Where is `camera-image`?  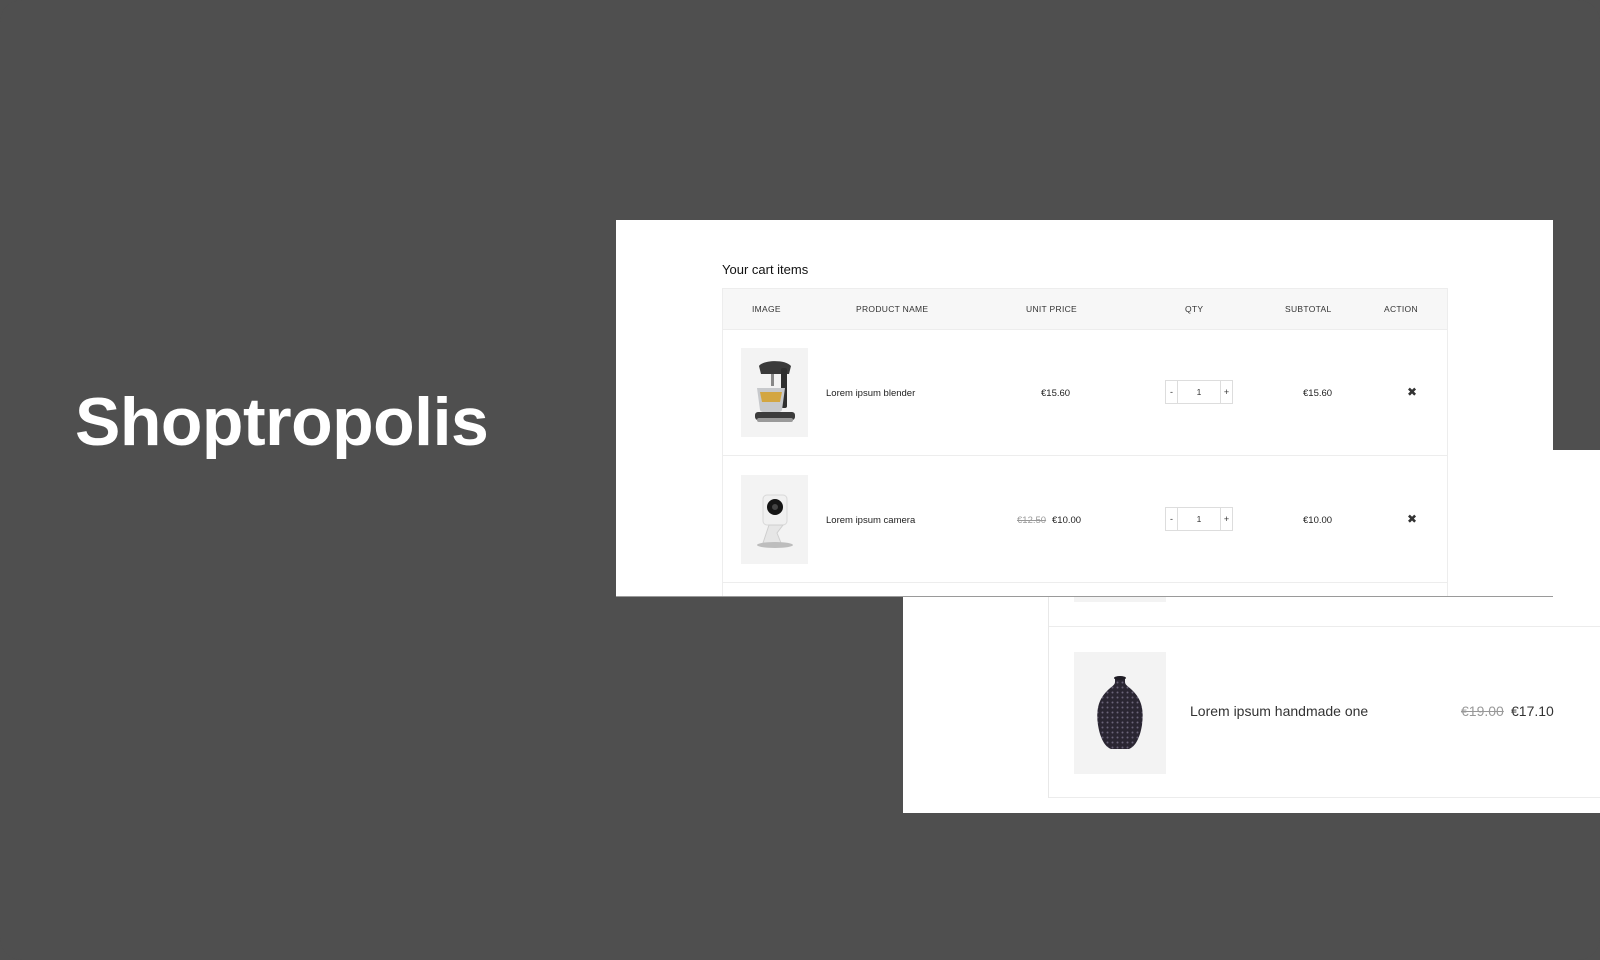 camera-image is located at coordinates (774, 519).